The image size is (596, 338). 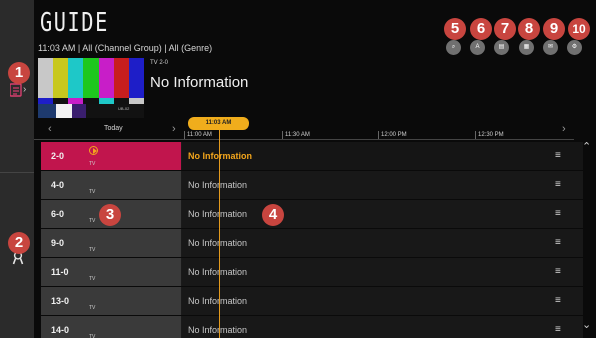 What do you see at coordinates (455, 29) in the screenshot?
I see `callout-badge: 5` at bounding box center [455, 29].